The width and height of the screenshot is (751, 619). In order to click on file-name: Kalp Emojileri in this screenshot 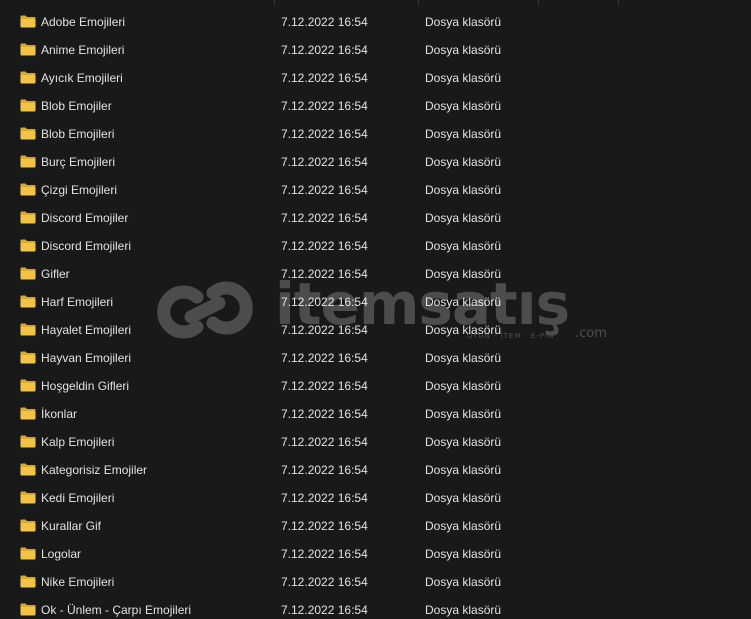, I will do `click(78, 442)`.